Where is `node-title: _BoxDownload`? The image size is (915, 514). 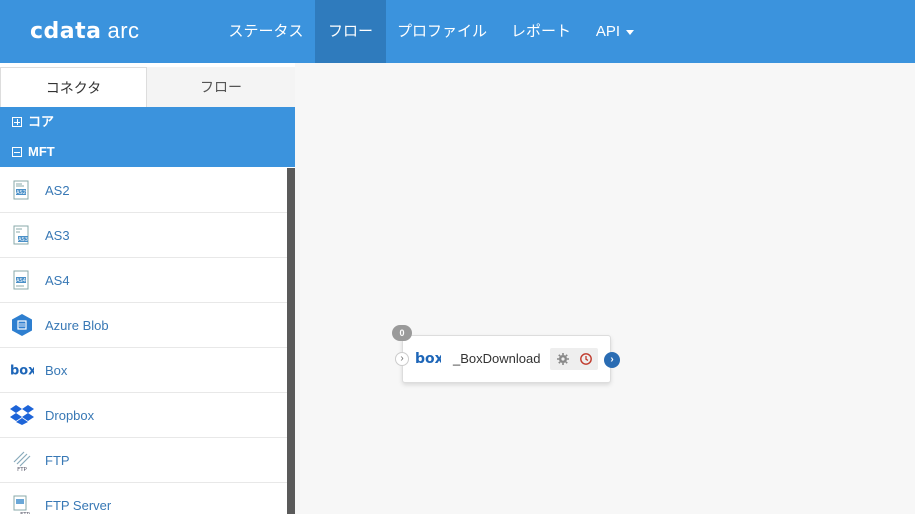 node-title: _BoxDownload is located at coordinates (497, 358).